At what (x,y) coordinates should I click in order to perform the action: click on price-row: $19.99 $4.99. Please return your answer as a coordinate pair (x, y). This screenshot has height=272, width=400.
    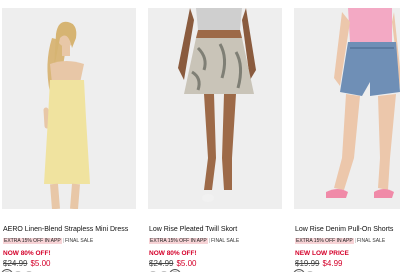
    Looking at the image, I should click on (319, 263).